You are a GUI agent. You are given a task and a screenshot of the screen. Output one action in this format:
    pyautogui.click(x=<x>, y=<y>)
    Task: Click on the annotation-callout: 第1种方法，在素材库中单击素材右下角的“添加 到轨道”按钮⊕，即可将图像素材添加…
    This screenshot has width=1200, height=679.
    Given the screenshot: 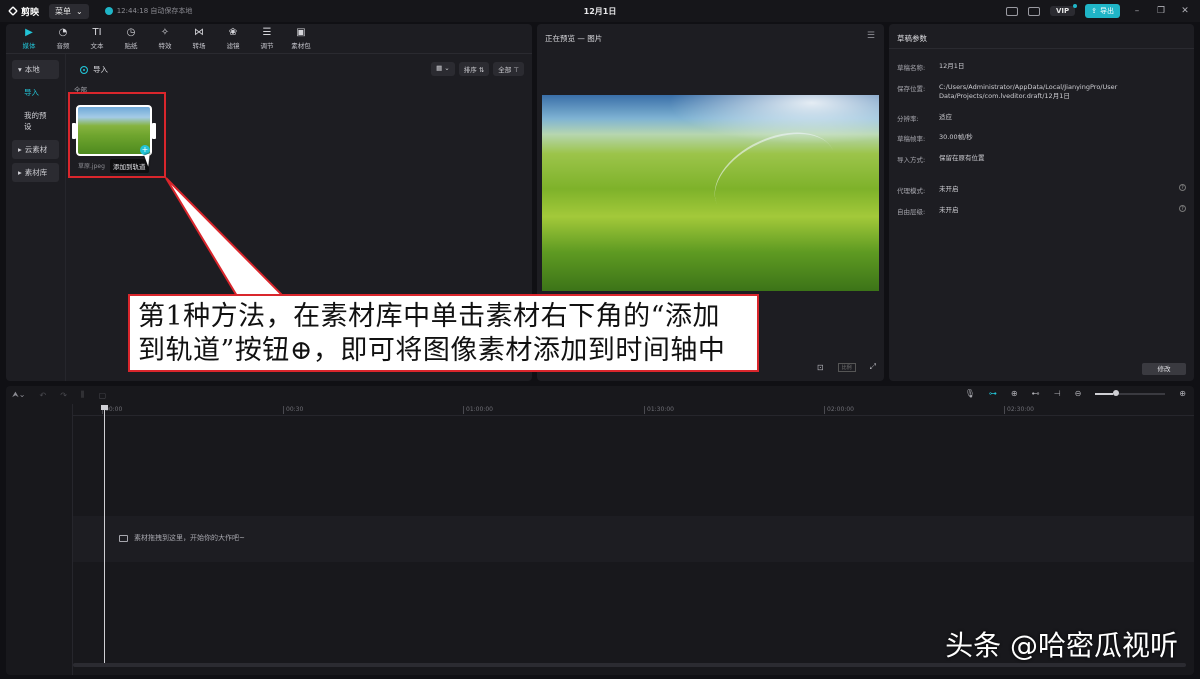 What is the action you would take?
    pyautogui.click(x=443, y=333)
    